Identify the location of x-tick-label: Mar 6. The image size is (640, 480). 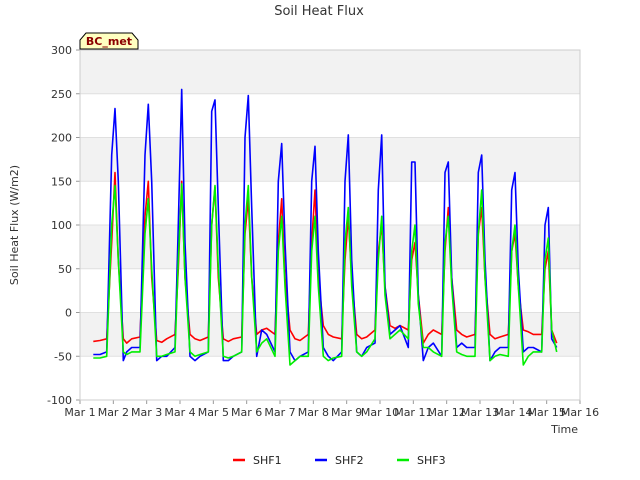
(246, 412).